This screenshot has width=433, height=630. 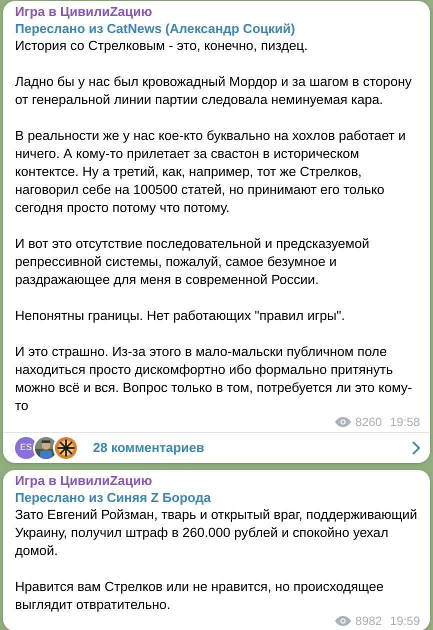 I want to click on message-time: 19:58, so click(x=405, y=422).